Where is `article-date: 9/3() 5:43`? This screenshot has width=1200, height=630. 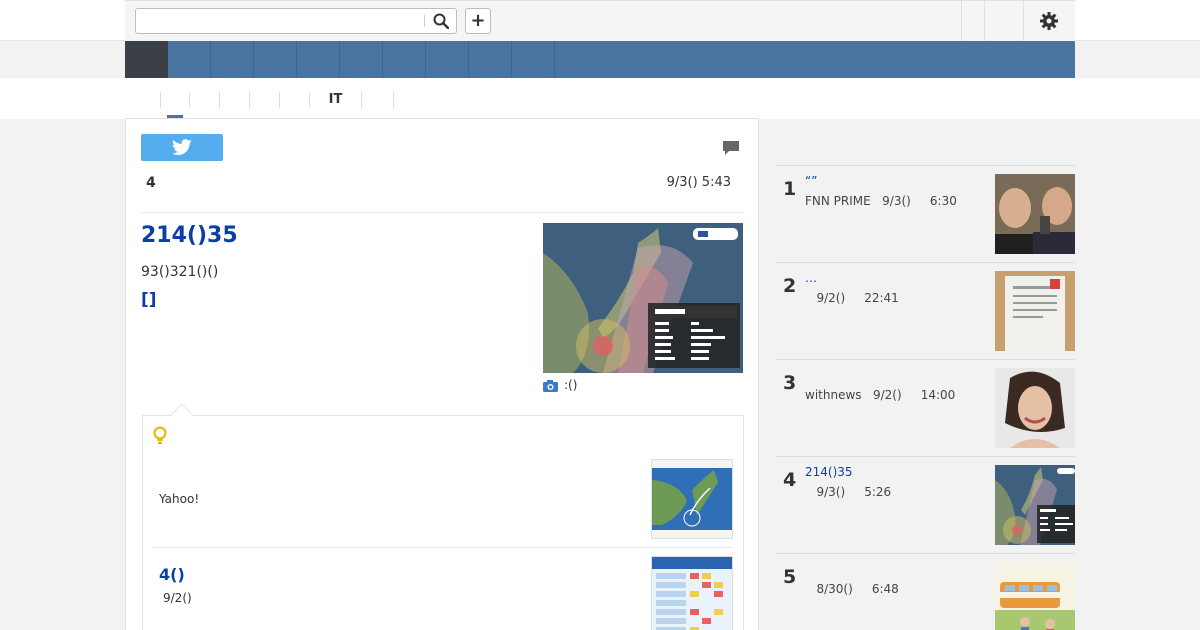 article-date: 9/3() 5:43 is located at coordinates (698, 182).